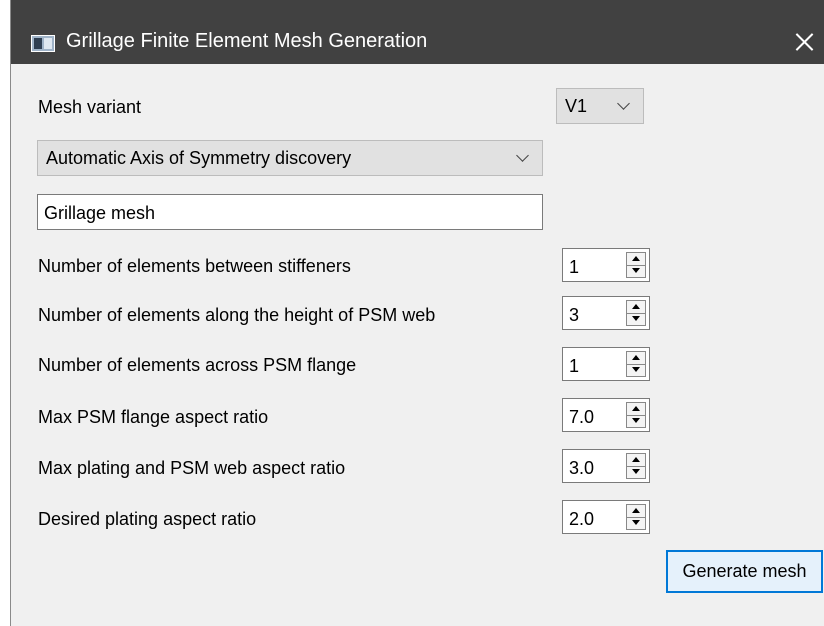 Image resolution: width=824 pixels, height=626 pixels. I want to click on mesh-name-input: Grillage mesh, so click(290, 212).